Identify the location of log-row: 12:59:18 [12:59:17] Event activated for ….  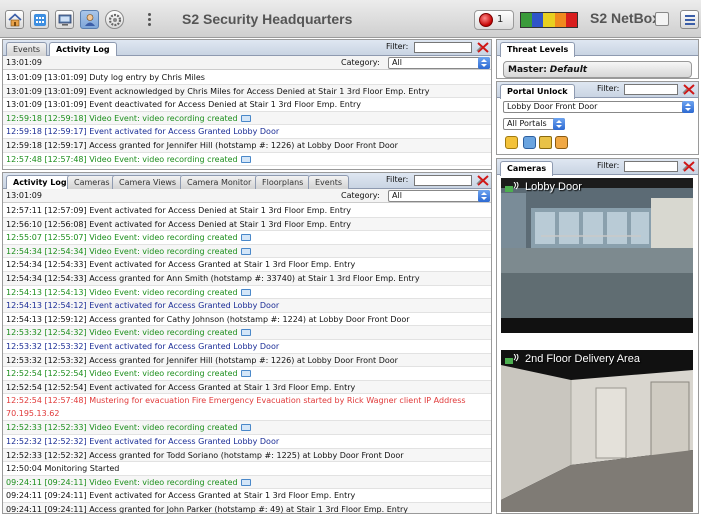
(247, 132).